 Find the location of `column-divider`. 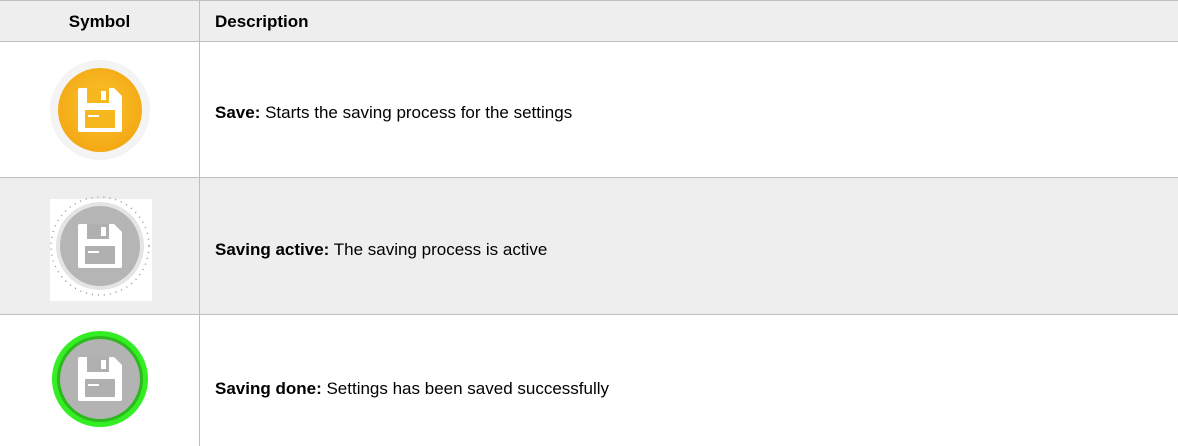

column-divider is located at coordinates (199, 223).